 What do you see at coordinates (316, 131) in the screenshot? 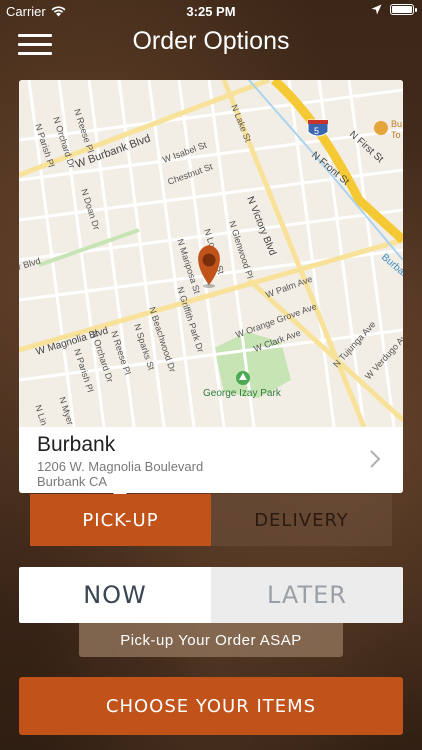
I see `svg-text: 5` at bounding box center [316, 131].